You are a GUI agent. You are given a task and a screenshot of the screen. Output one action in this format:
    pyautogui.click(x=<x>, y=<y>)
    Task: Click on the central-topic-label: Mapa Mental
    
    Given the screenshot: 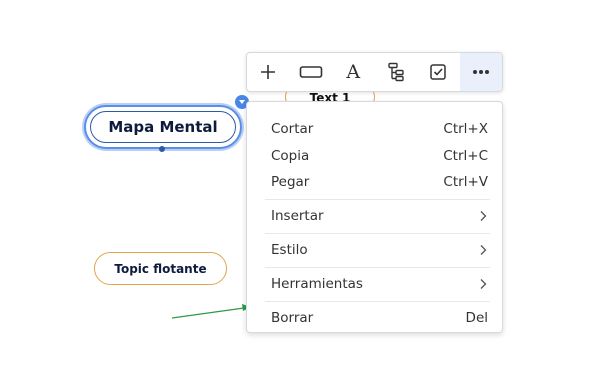 What is the action you would take?
    pyautogui.click(x=163, y=127)
    